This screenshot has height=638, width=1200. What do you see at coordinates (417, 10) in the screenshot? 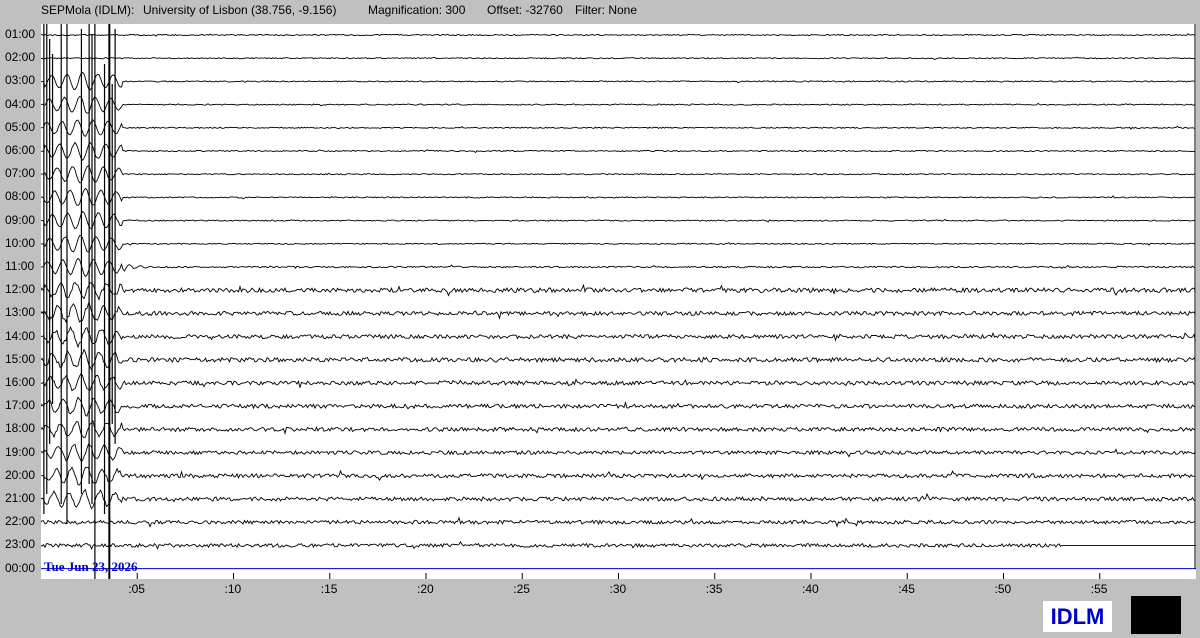
I see `magnification-label: Magnification: 300` at bounding box center [417, 10].